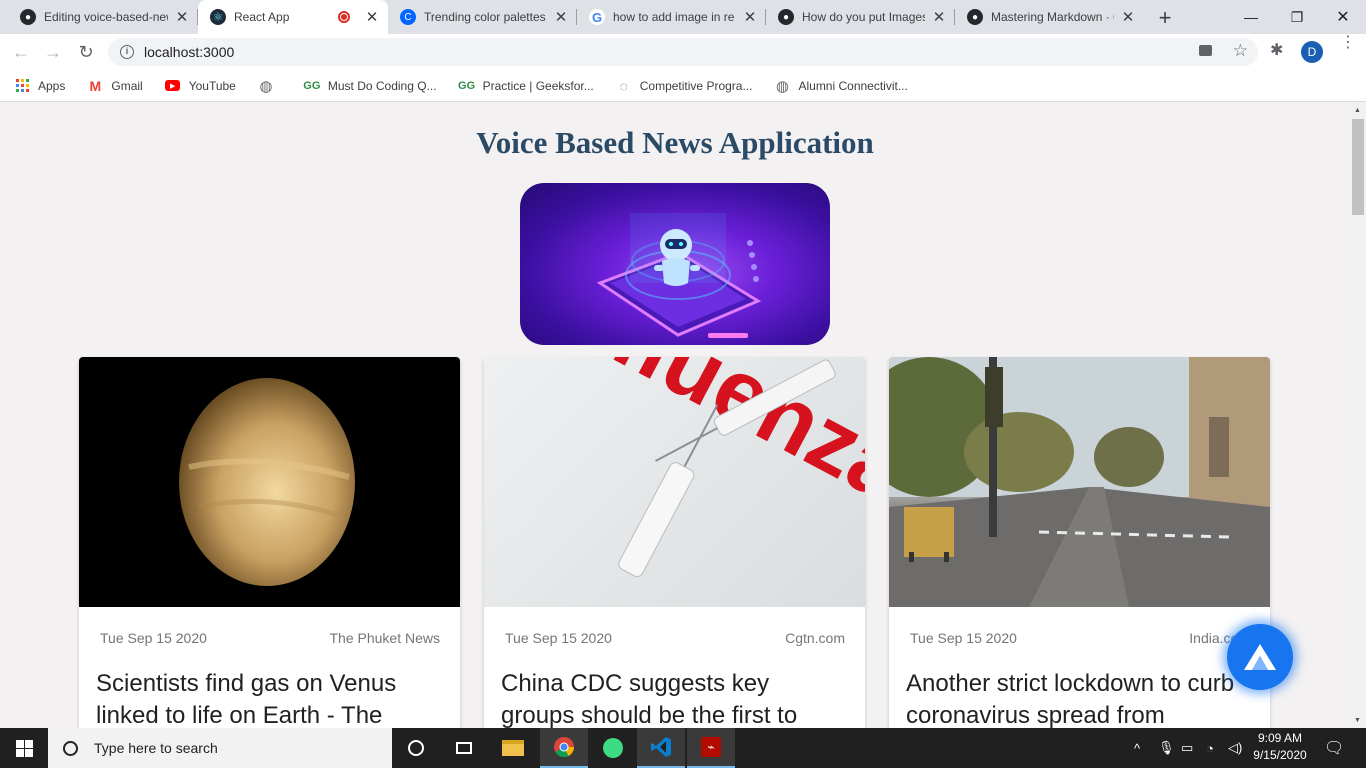 This screenshot has width=1366, height=768. Describe the element at coordinates (86, 52) in the screenshot. I see `reload-icon: ↻` at that location.